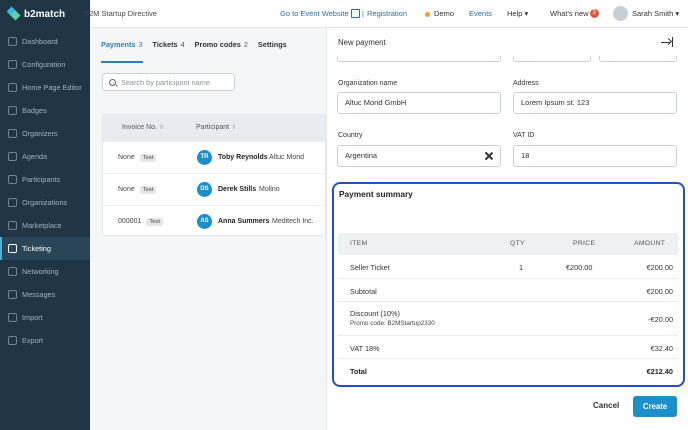 Image resolution: width=688 pixels, height=430 pixels. I want to click on demo-badge: Demo, so click(439, 13).